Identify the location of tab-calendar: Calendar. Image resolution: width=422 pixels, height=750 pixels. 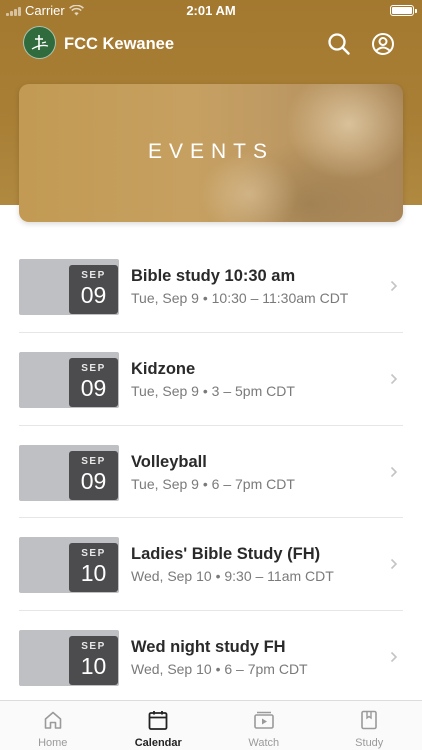
(159, 725).